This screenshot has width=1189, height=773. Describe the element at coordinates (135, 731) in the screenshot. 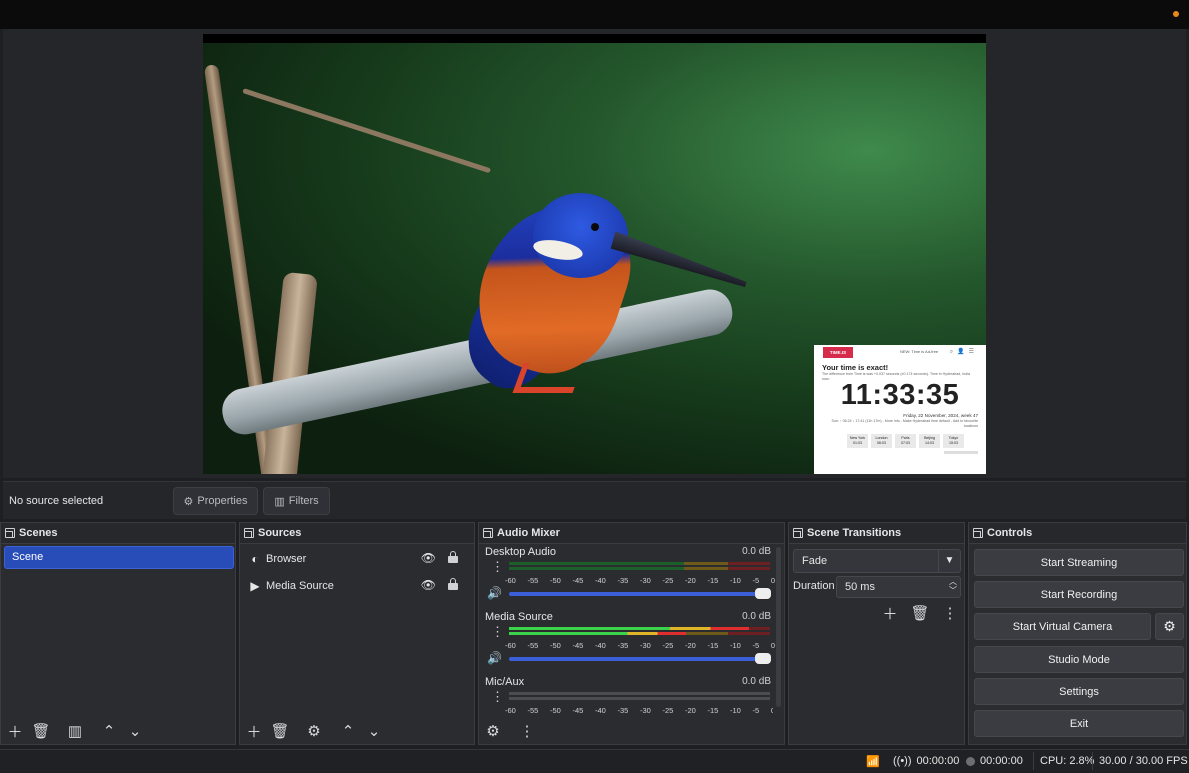

I see `move-scene-down-button: ⌄` at that location.